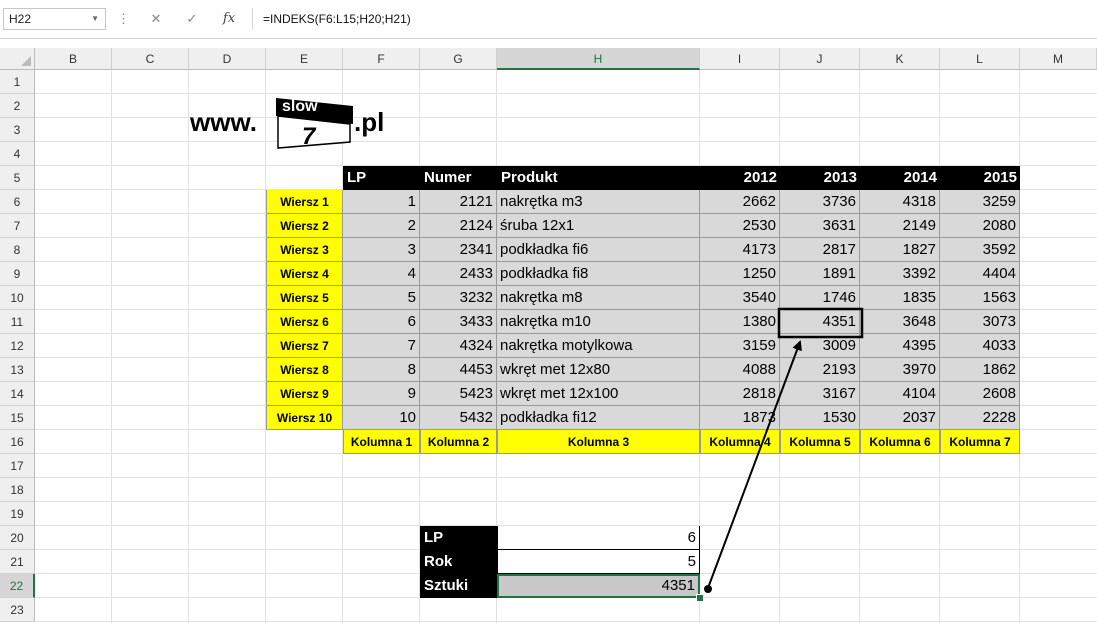 The width and height of the screenshot is (1097, 623). I want to click on table-cell: 3159, so click(740, 346).